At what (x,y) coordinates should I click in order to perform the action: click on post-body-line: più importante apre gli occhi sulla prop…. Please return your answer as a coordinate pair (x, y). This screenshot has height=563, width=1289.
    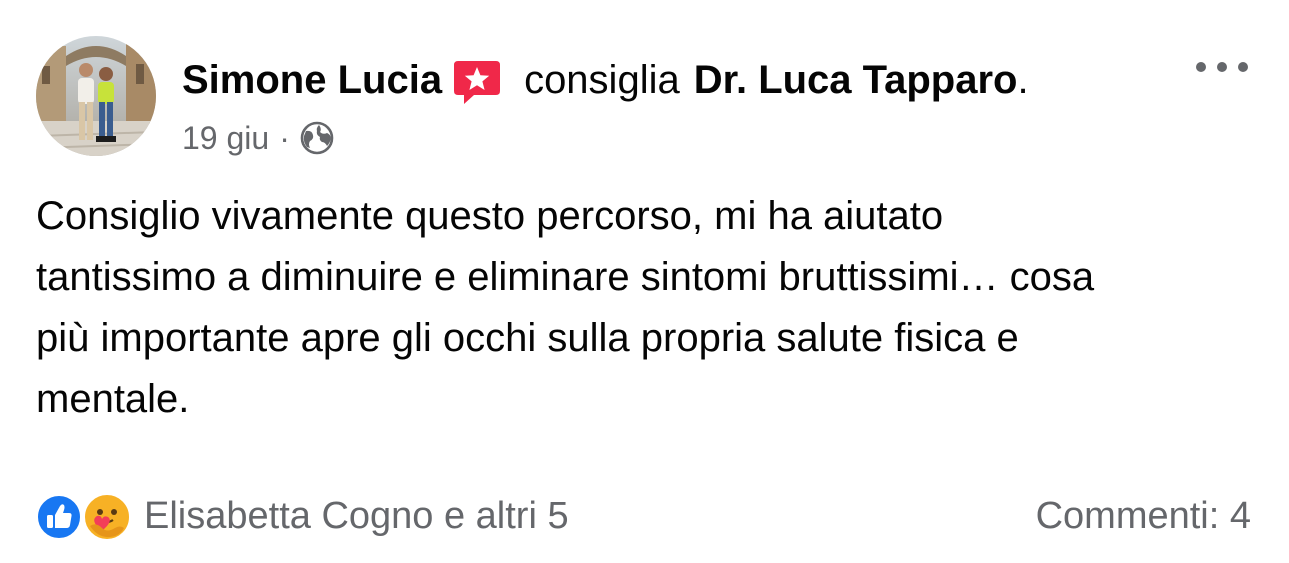
    Looking at the image, I should click on (527, 338).